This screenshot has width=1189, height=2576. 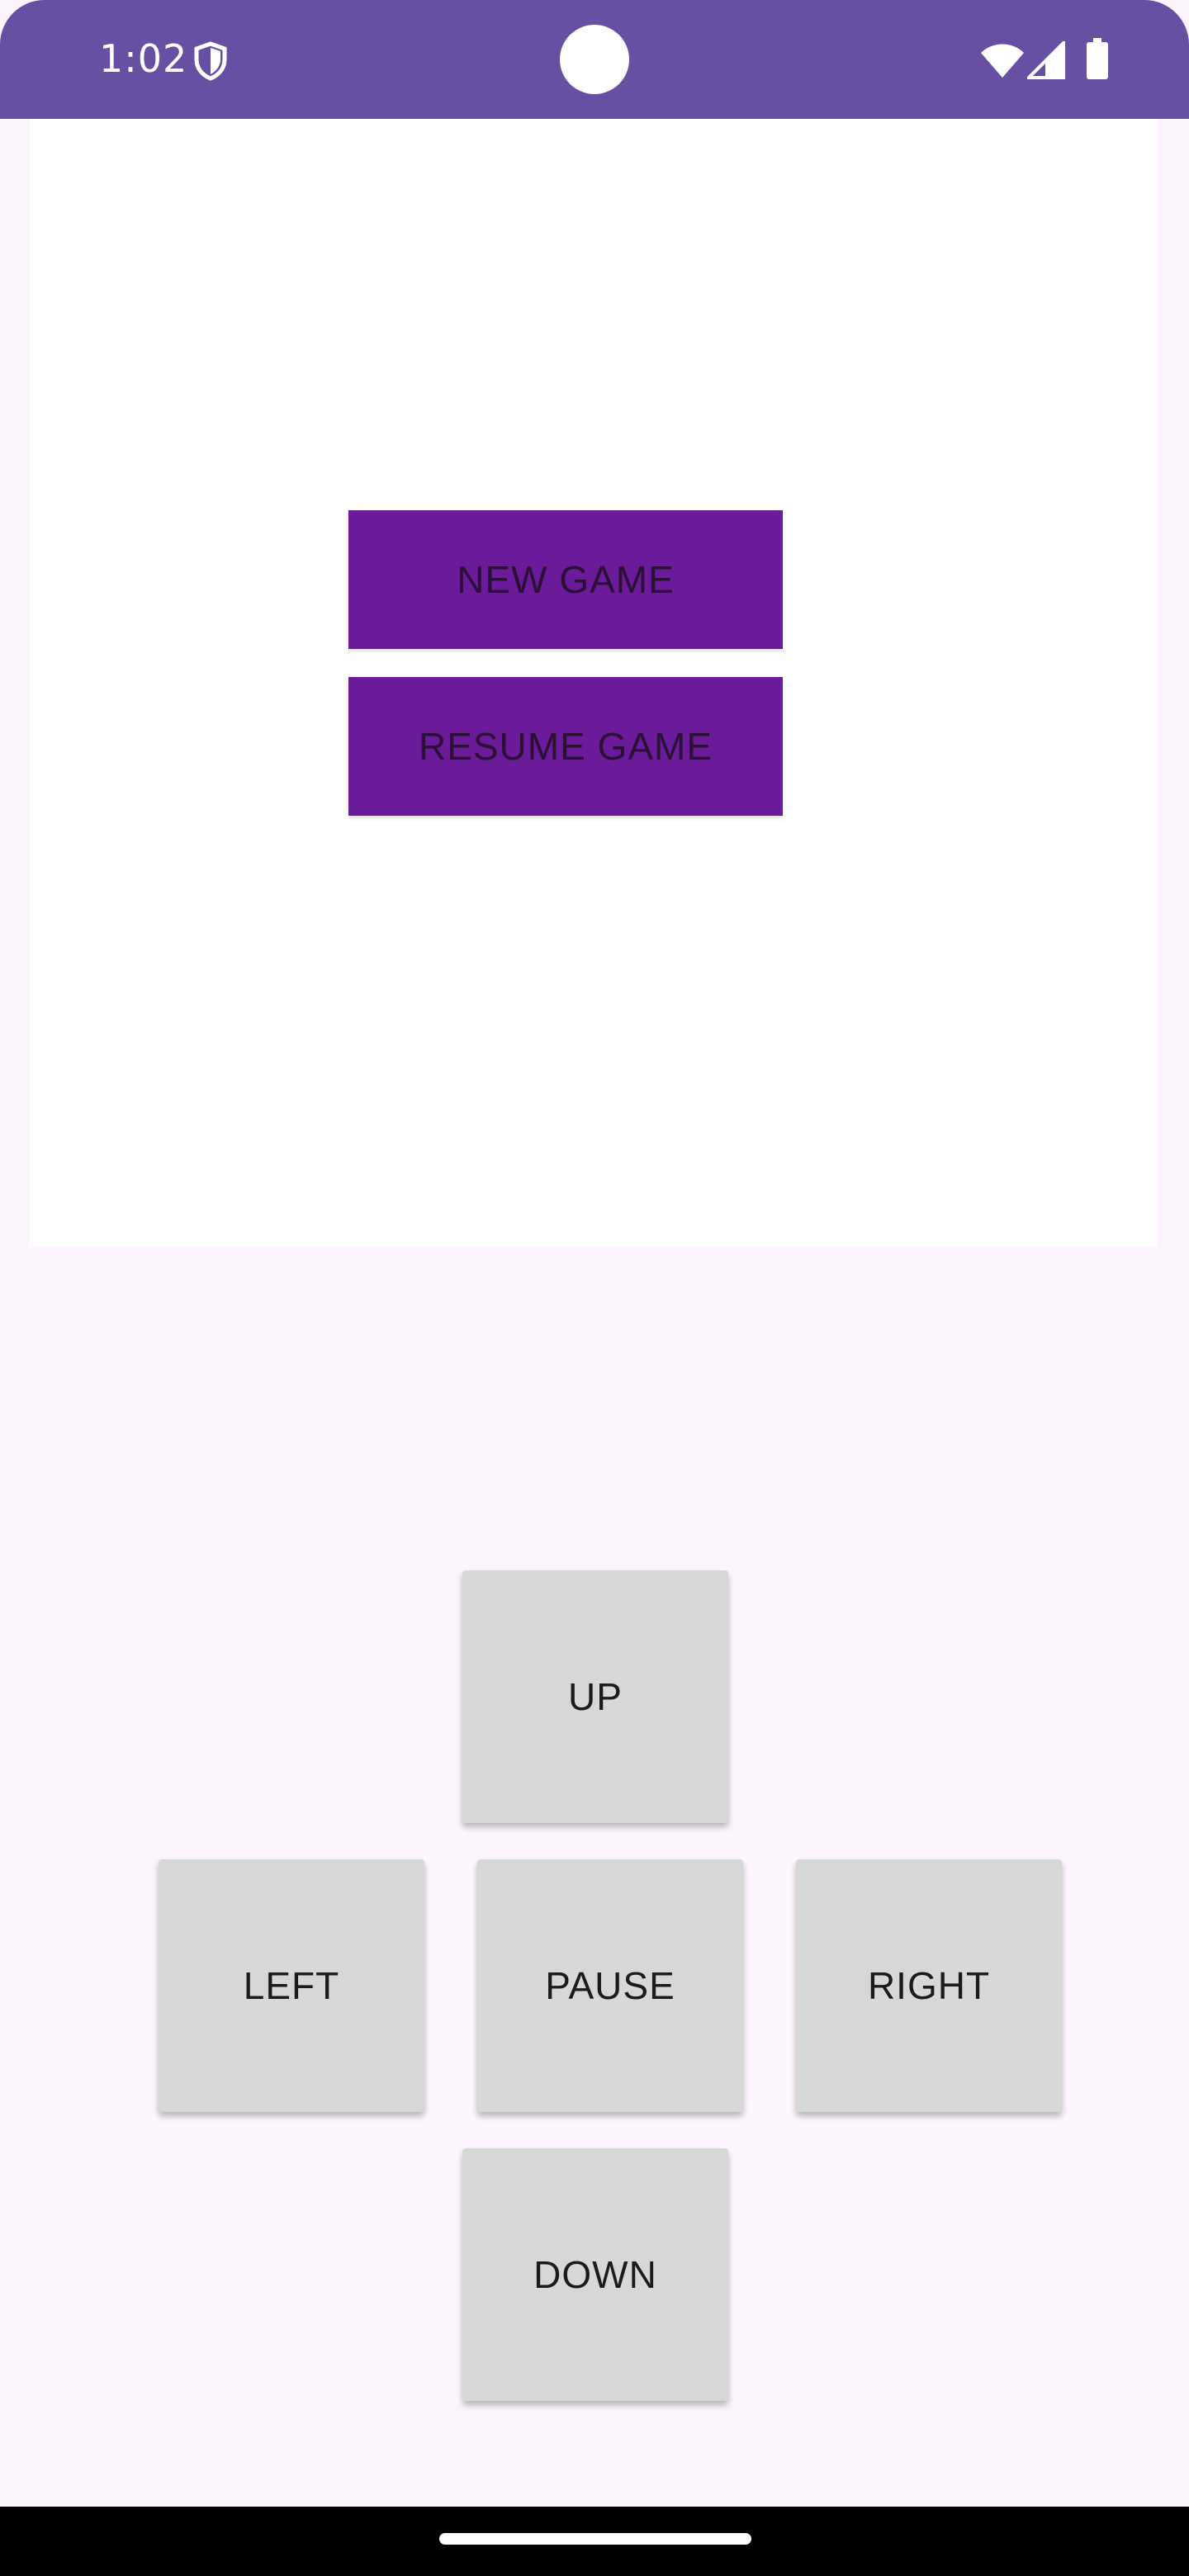 I want to click on home-gesture-handle, so click(x=595, y=2539).